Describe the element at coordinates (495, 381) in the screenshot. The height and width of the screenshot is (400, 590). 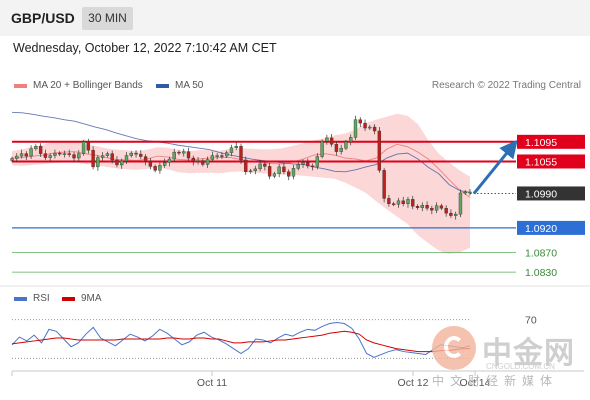
I see `watermark-subtitle: 中文财经新媒体` at that location.